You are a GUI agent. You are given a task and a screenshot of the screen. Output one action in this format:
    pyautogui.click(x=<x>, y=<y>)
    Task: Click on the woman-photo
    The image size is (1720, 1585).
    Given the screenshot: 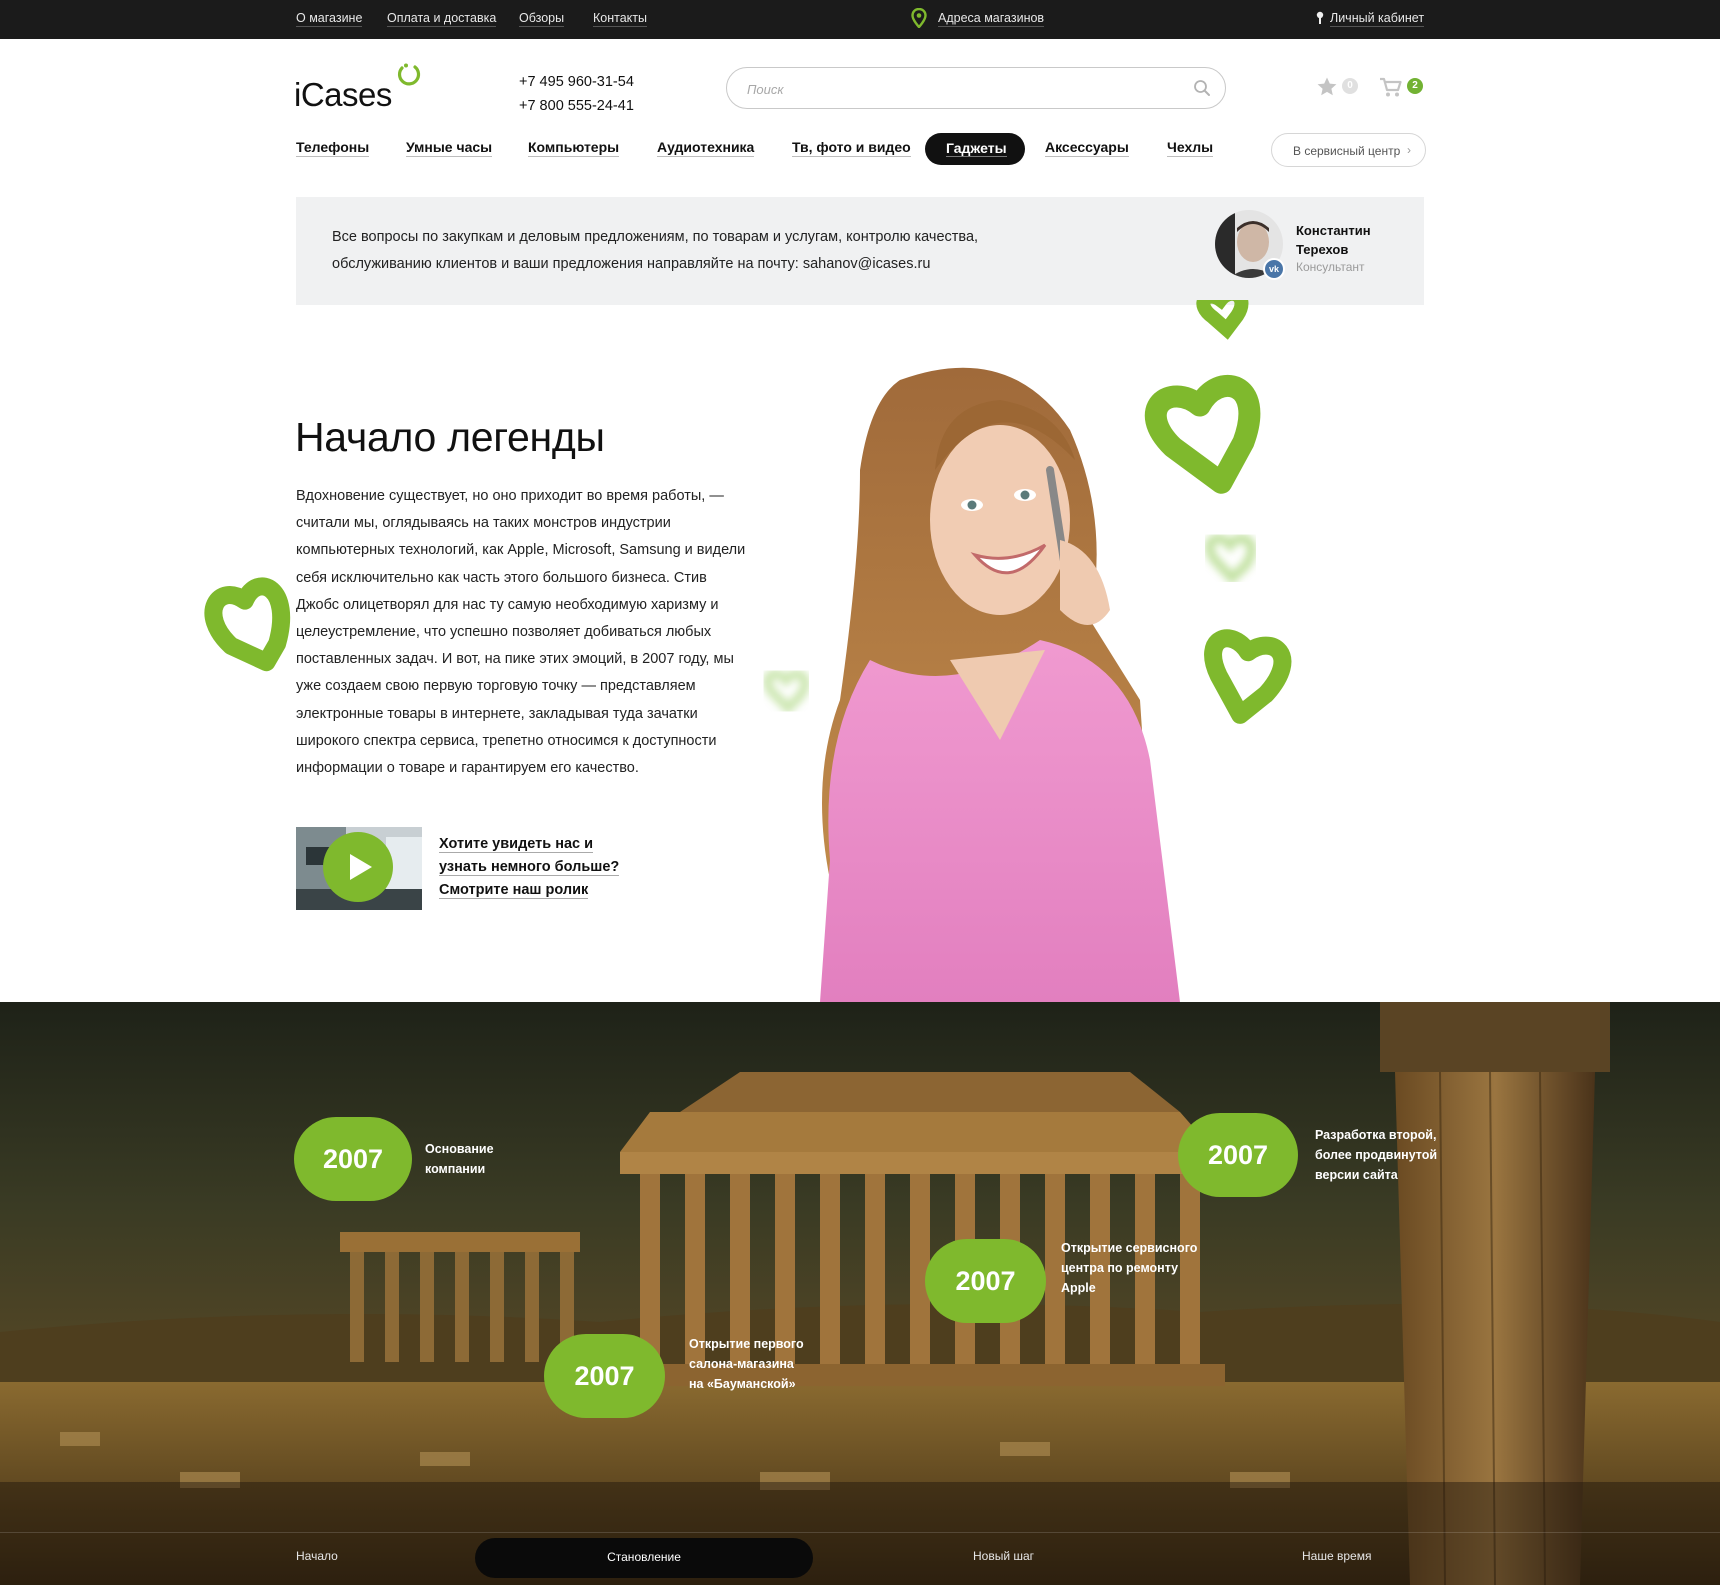 What is the action you would take?
    pyautogui.click(x=1000, y=684)
    